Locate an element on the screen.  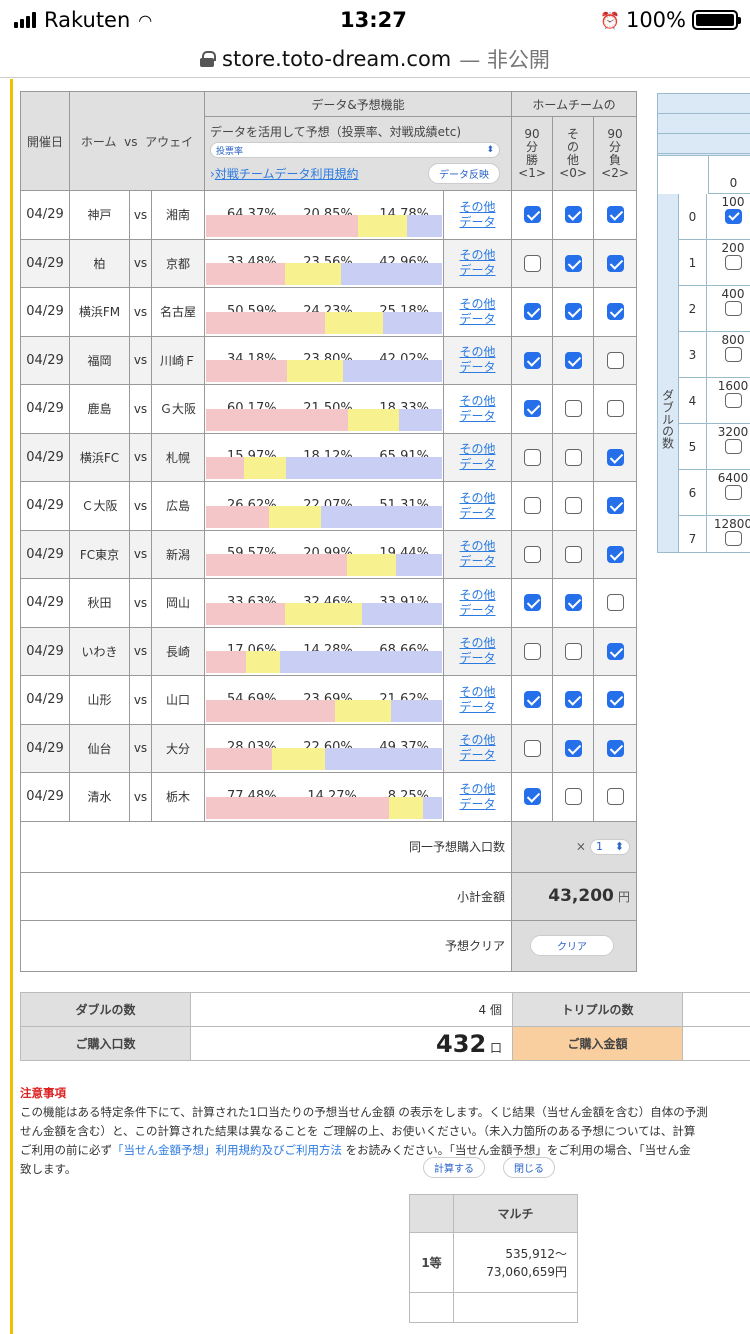
away-team: Ｇ大阪 is located at coordinates (178, 409).